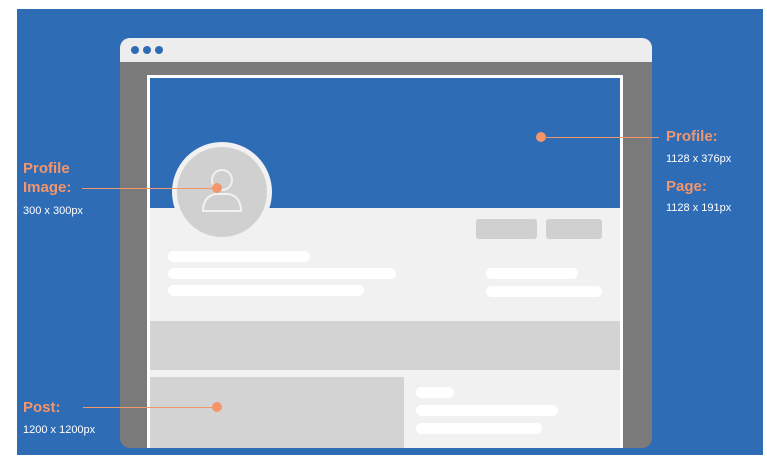 This screenshot has width=767, height=459. Describe the element at coordinates (217, 188) in the screenshot. I see `profile-image-marker` at that location.